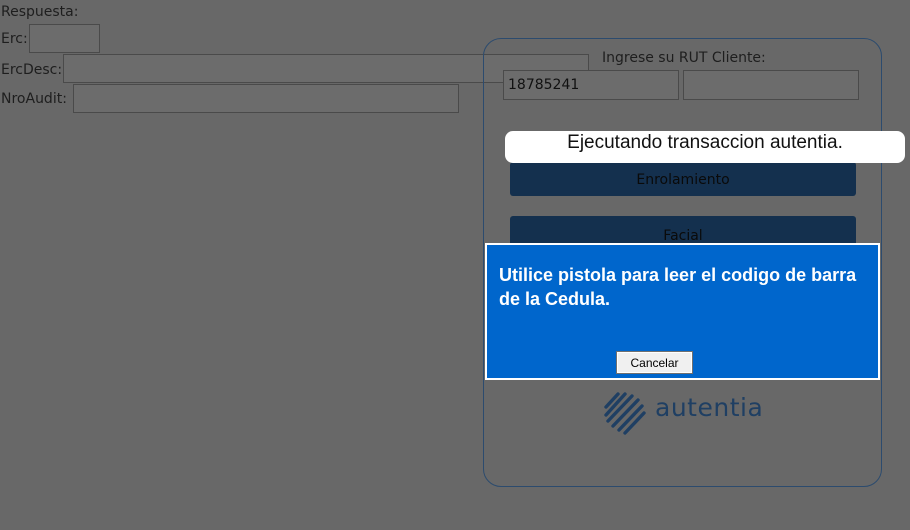 This screenshot has width=910, height=530. Describe the element at coordinates (266, 98) in the screenshot. I see `nroaudit-field` at that location.